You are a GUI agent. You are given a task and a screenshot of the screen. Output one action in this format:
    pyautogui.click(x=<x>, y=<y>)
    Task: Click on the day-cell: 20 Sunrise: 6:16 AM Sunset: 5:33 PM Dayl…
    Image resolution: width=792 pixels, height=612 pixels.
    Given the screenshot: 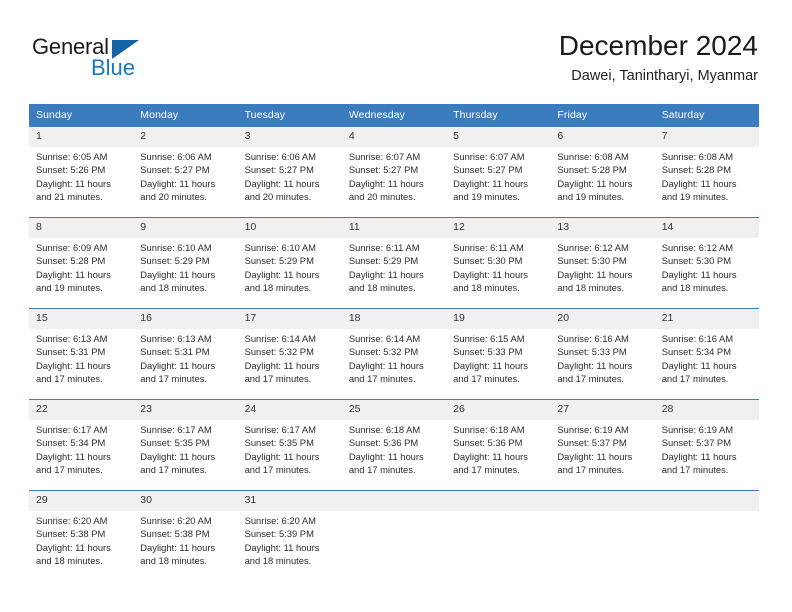 What is the action you would take?
    pyautogui.click(x=602, y=354)
    